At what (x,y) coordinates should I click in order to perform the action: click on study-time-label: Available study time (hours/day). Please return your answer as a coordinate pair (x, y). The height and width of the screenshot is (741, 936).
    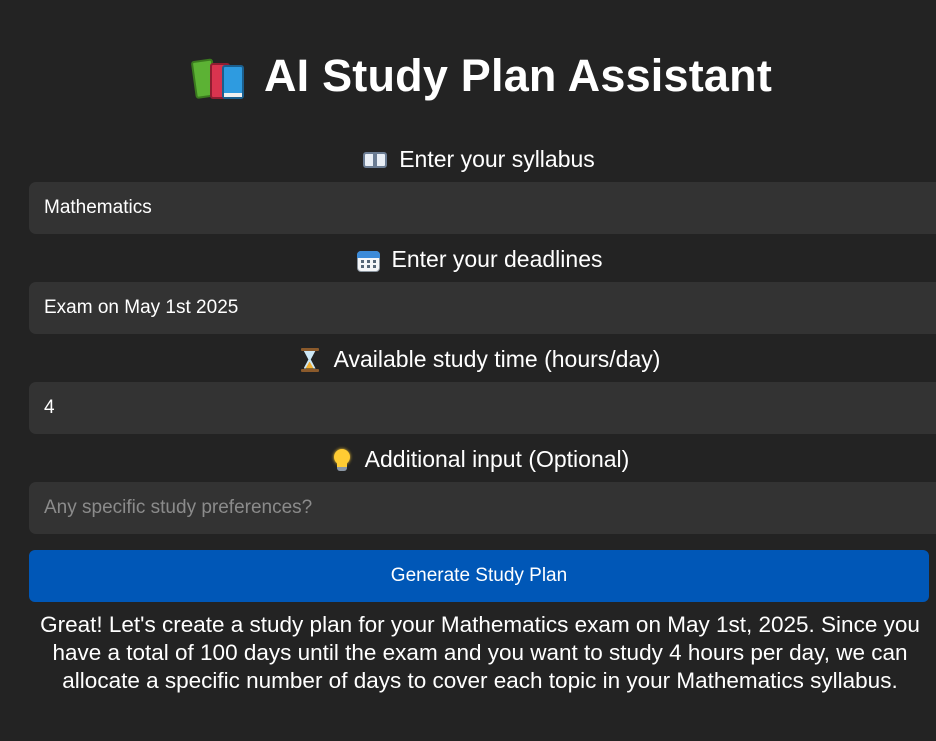
    Looking at the image, I should click on (468, 359).